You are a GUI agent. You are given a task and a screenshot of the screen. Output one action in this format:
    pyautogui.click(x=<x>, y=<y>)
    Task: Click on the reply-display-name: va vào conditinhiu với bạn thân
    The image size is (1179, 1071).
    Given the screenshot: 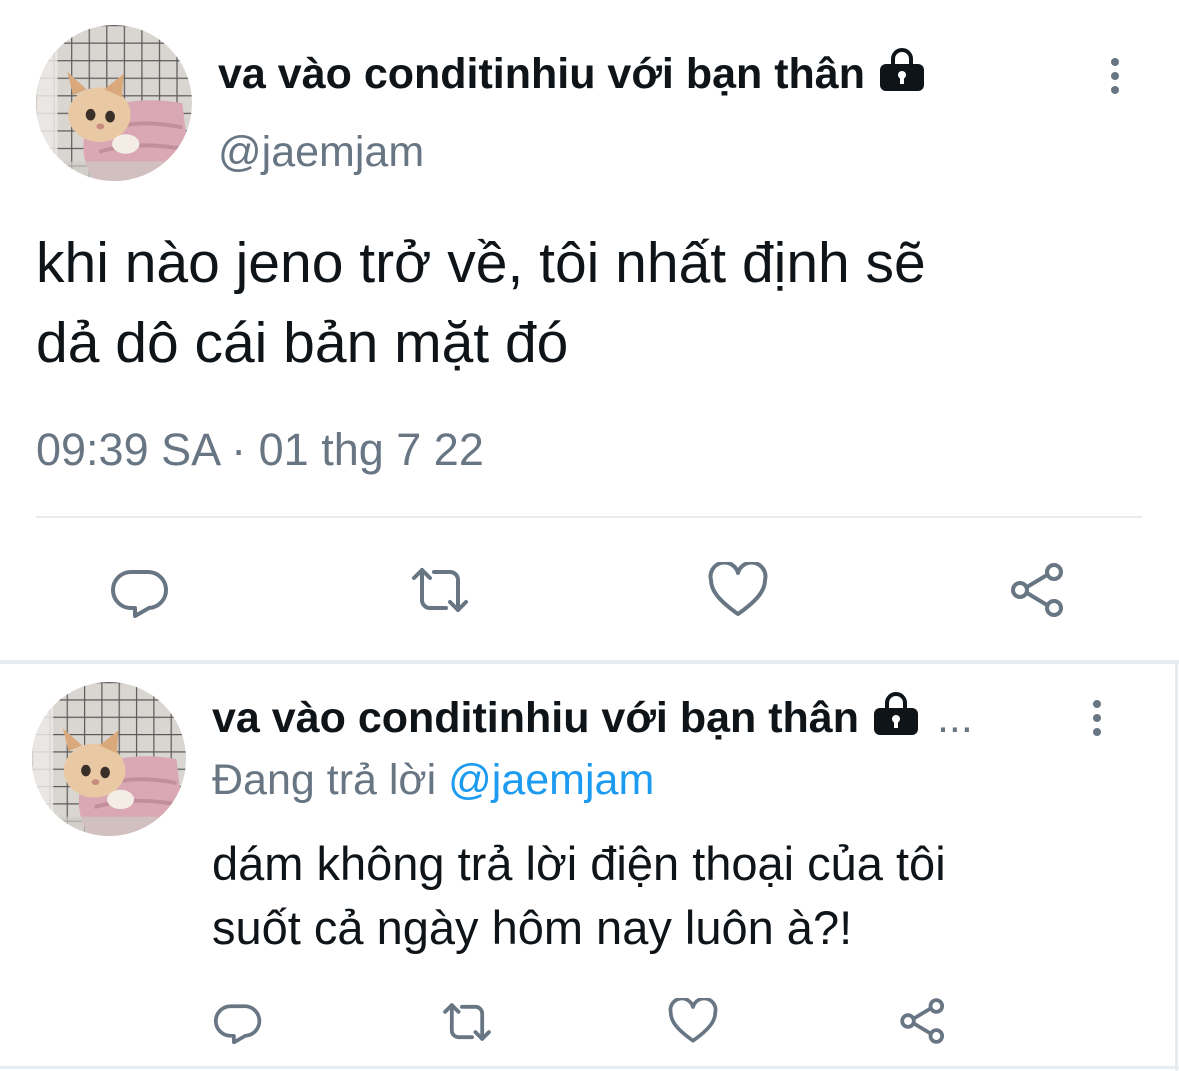 What is the action you would take?
    pyautogui.click(x=535, y=717)
    